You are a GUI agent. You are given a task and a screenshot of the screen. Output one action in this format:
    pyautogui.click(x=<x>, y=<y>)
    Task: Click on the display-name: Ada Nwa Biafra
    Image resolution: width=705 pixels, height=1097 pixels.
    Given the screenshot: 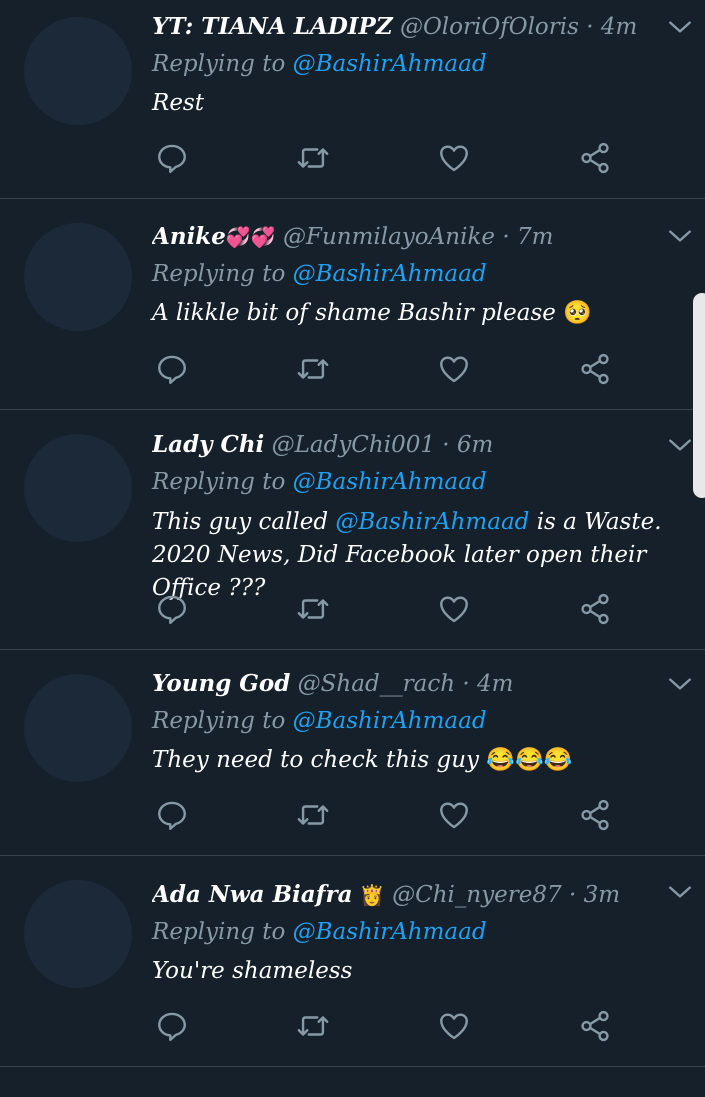 What is the action you would take?
    pyautogui.click(x=252, y=894)
    